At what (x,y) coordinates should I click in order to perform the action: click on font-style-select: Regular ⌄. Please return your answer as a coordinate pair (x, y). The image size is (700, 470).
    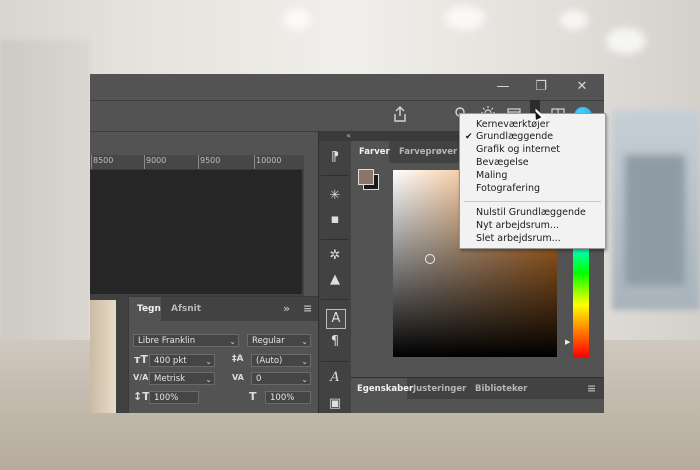
    Looking at the image, I should click on (279, 340).